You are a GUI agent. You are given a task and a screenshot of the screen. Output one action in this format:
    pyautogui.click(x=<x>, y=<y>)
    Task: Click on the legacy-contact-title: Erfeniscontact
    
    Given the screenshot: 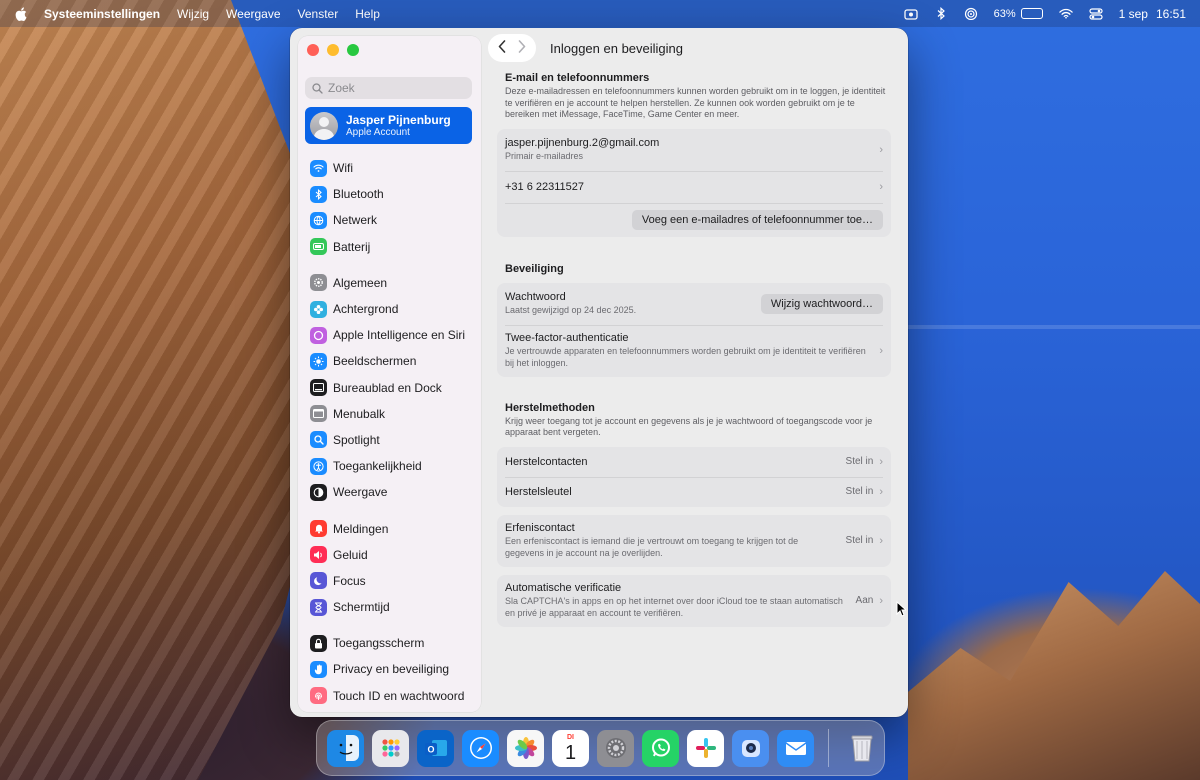 What is the action you would take?
    pyautogui.click(x=540, y=528)
    